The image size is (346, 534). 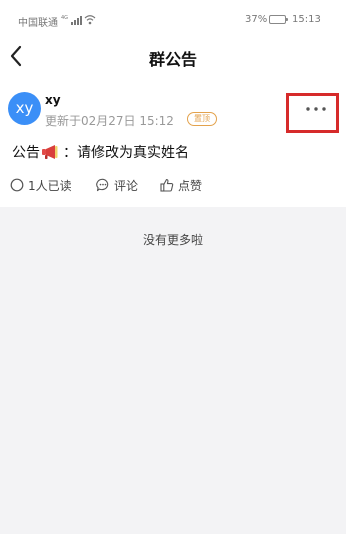 I want to click on like-label: 点赞, so click(x=190, y=185).